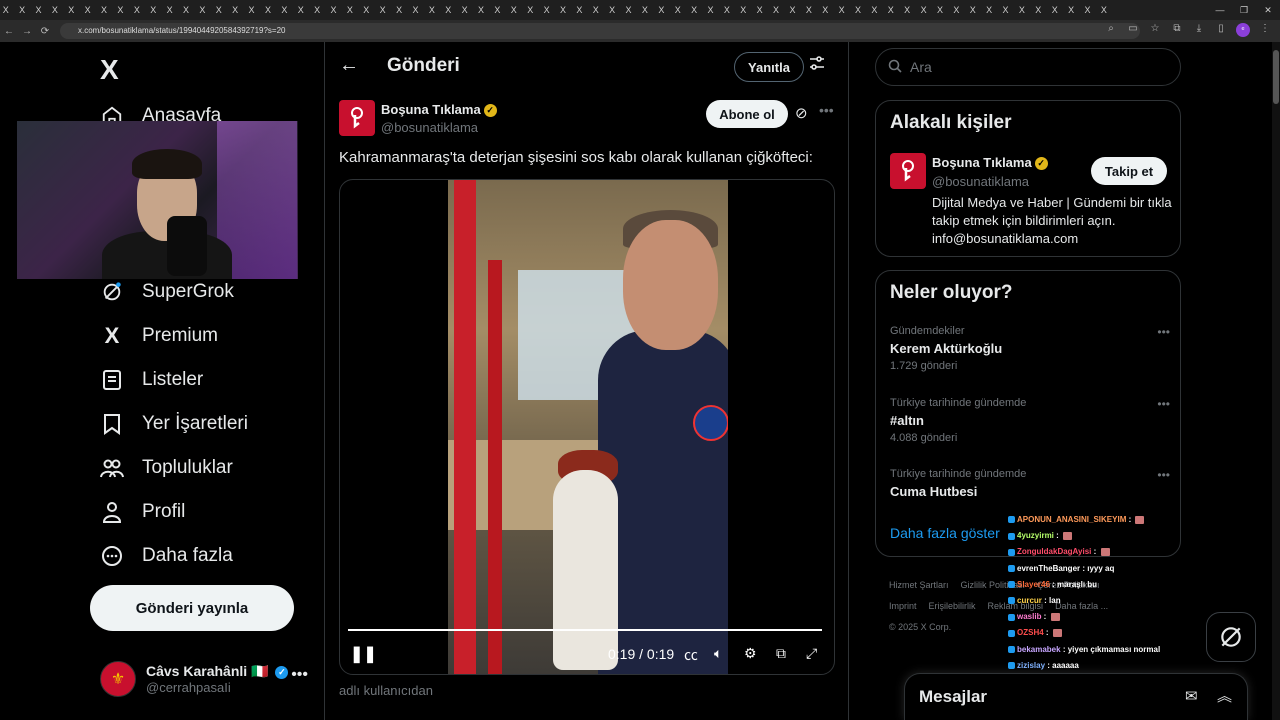  What do you see at coordinates (27, 31) in the screenshot?
I see `browser-forward-icon: →` at bounding box center [27, 31].